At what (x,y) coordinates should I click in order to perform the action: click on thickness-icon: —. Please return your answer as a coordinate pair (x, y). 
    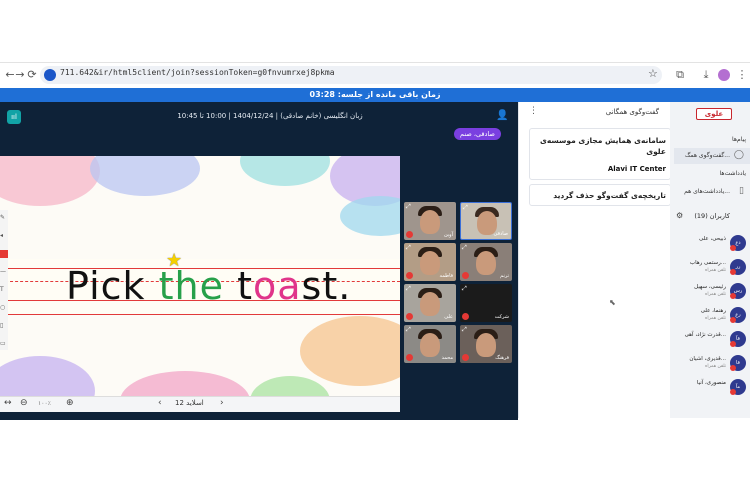
    Looking at the image, I should click on (4, 272).